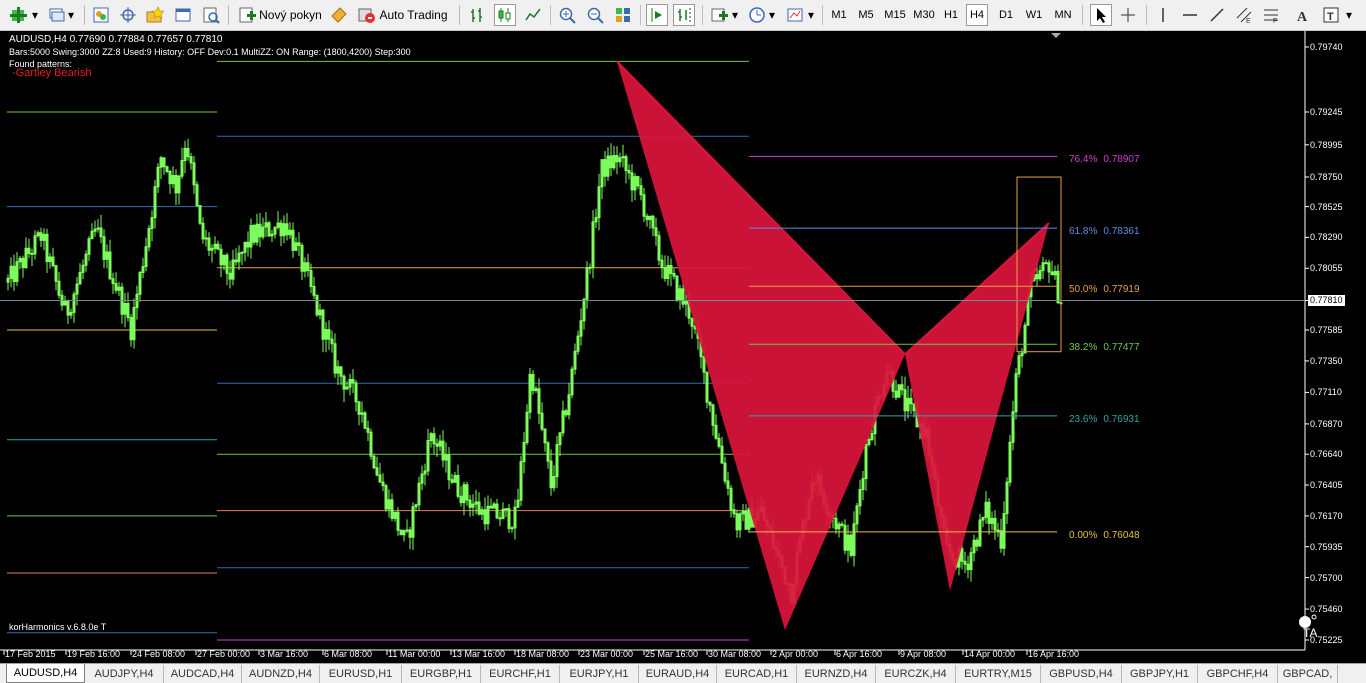 This screenshot has width=1366, height=683. Describe the element at coordinates (599, 674) in the screenshot. I see `tab-eurjpy-h1: EURJPY,H1` at that location.